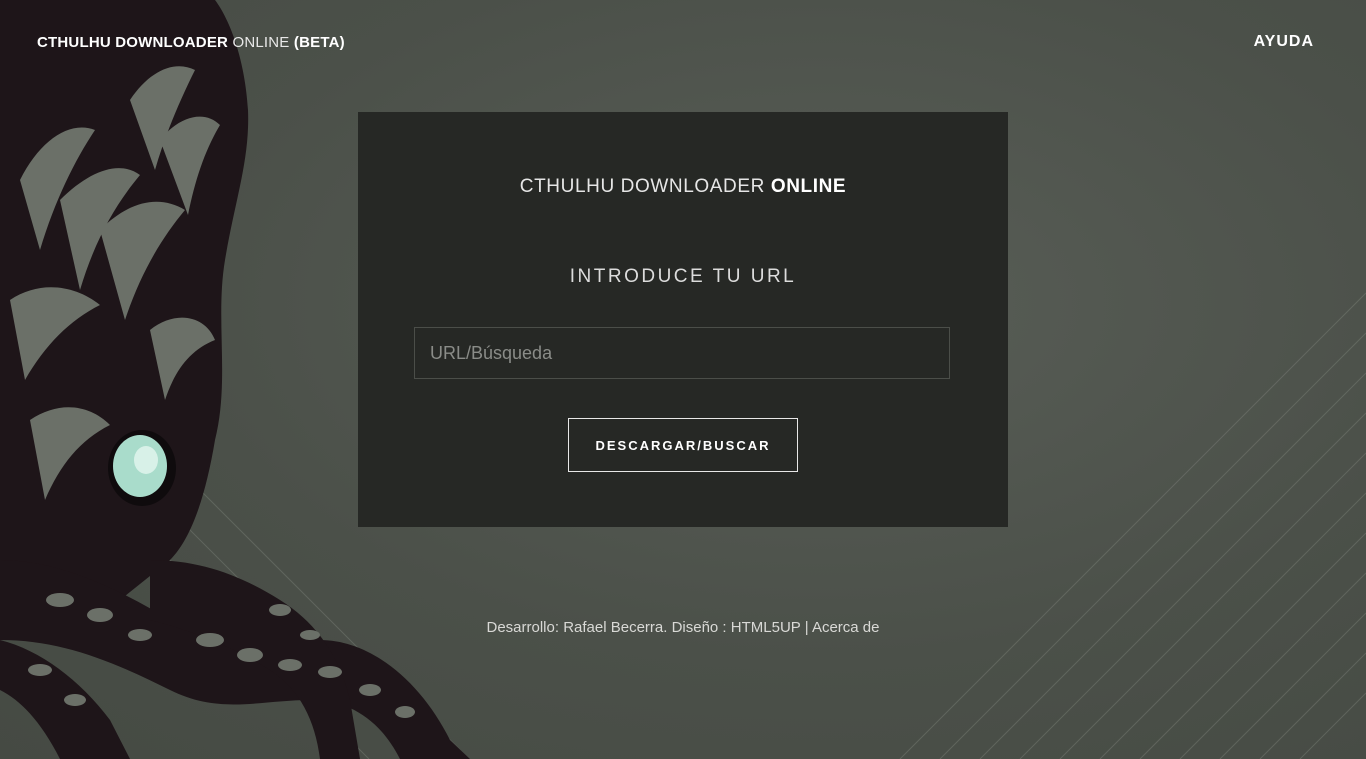 Image resolution: width=1366 pixels, height=759 pixels. What do you see at coordinates (766, 627) in the screenshot?
I see `html5up-link: HTML5UP` at bounding box center [766, 627].